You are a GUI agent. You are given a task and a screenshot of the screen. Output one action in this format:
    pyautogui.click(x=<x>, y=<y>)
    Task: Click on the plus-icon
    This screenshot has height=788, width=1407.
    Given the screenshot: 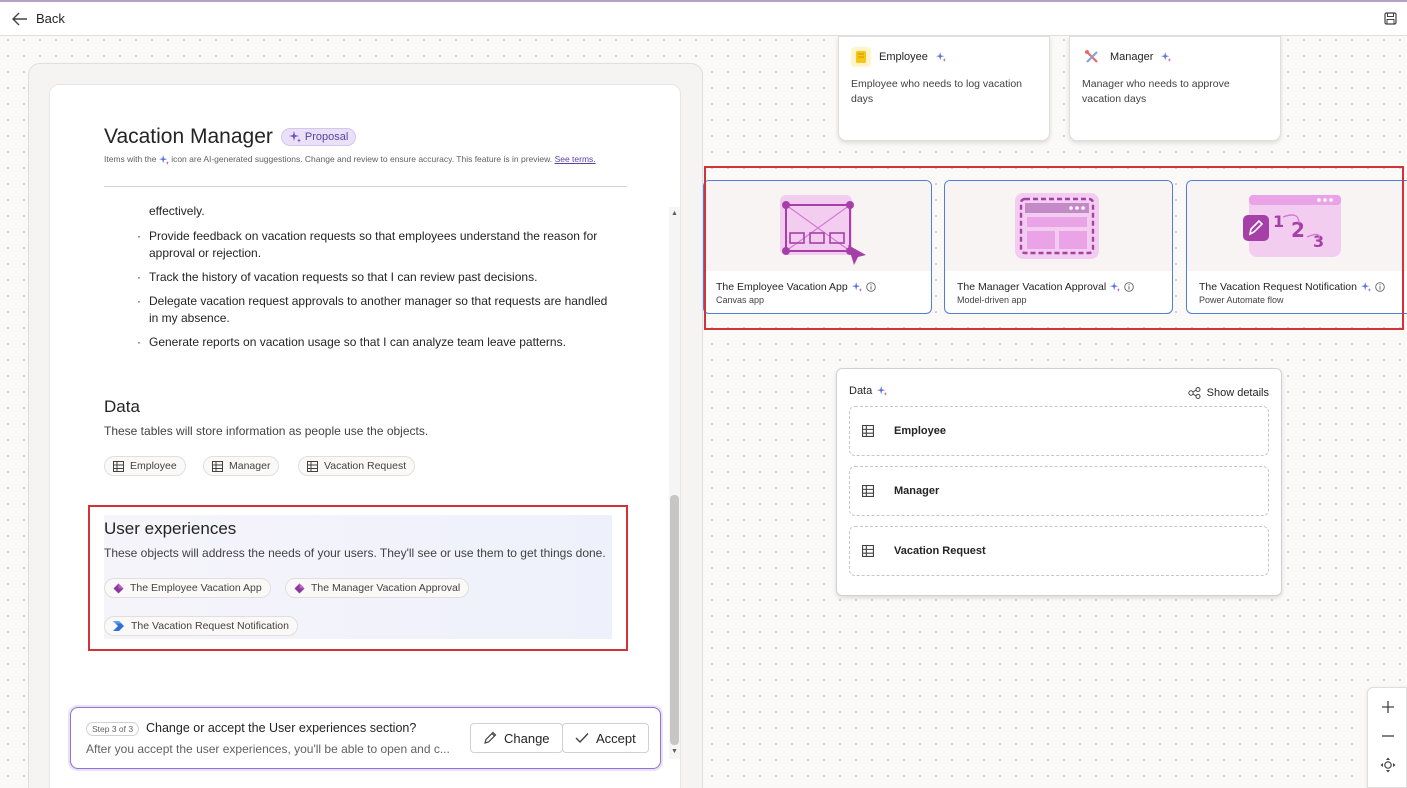 What is the action you would take?
    pyautogui.click(x=1388, y=707)
    